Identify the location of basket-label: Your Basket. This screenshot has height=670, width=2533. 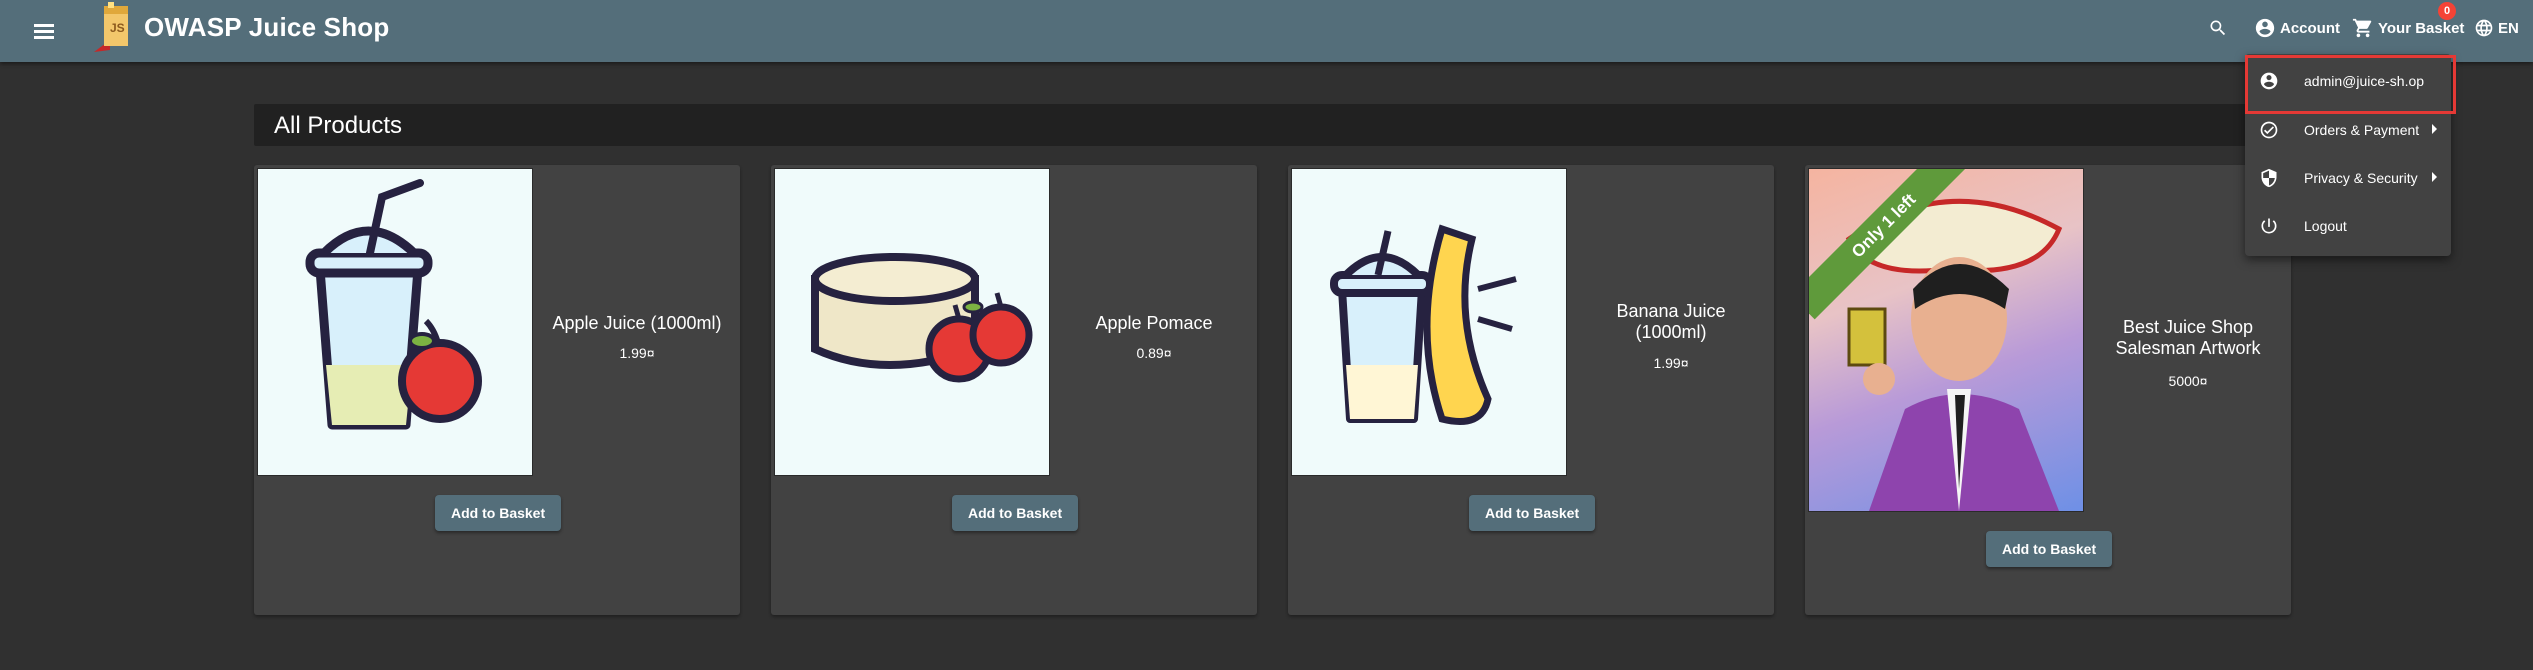
(2421, 28).